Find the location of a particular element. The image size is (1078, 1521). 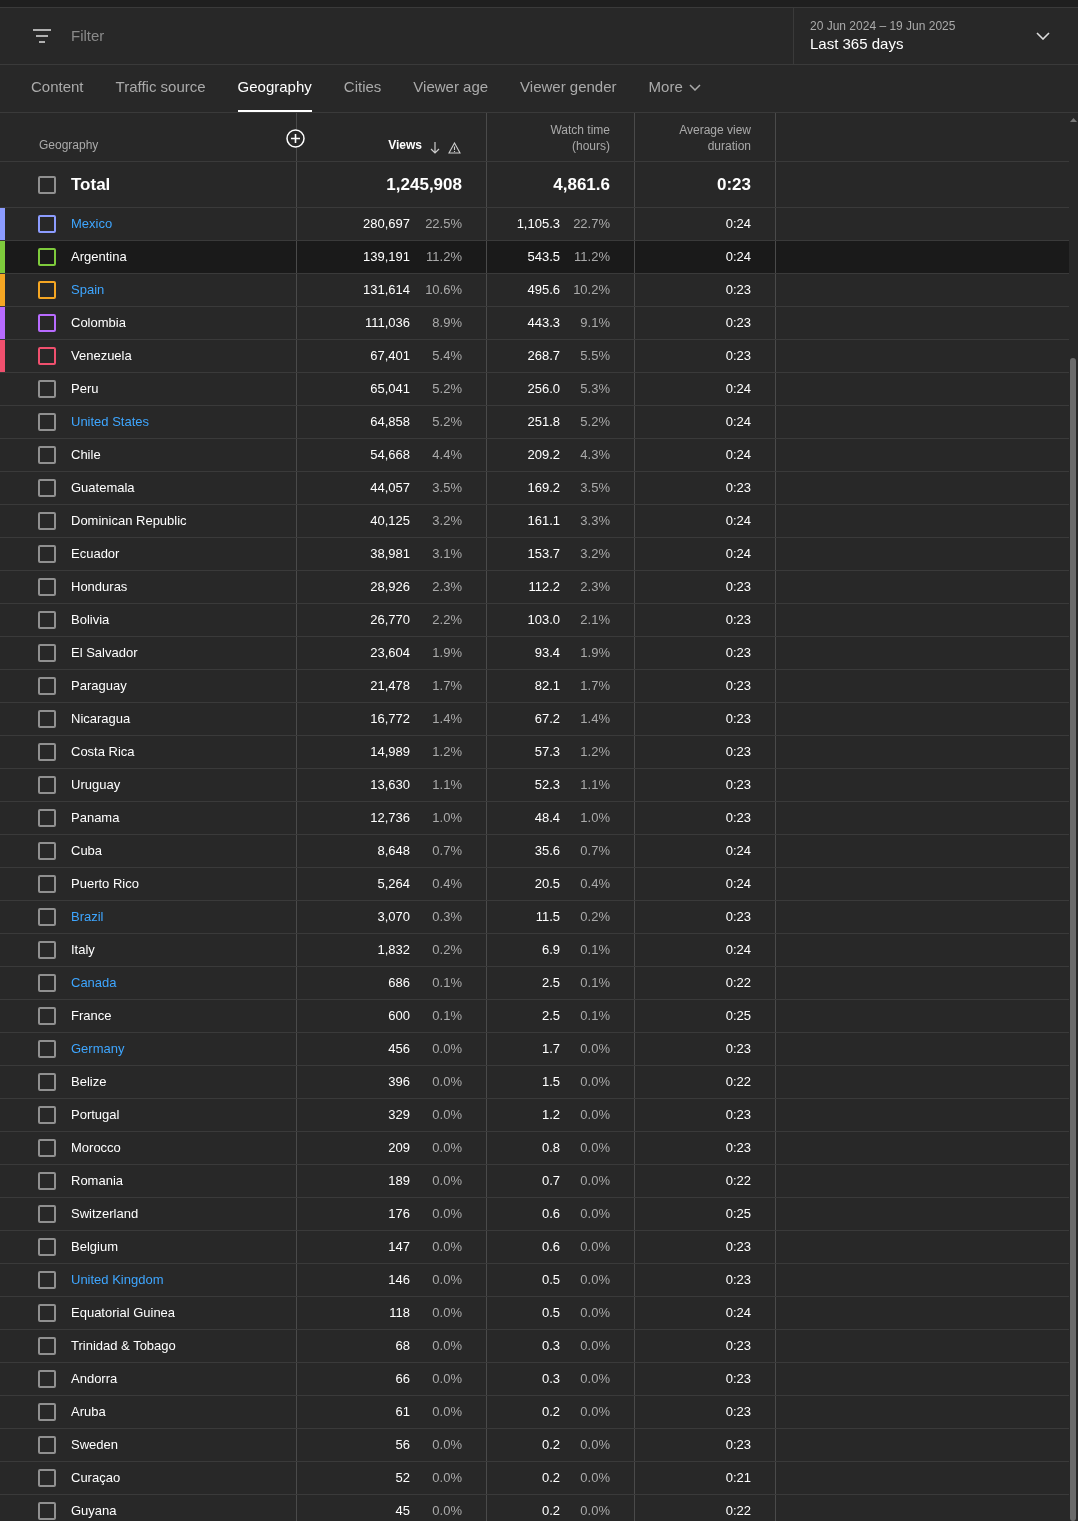

table-row: Argentina 139,191 11.2% 543.5 11.2% 0:24 is located at coordinates (534, 257).